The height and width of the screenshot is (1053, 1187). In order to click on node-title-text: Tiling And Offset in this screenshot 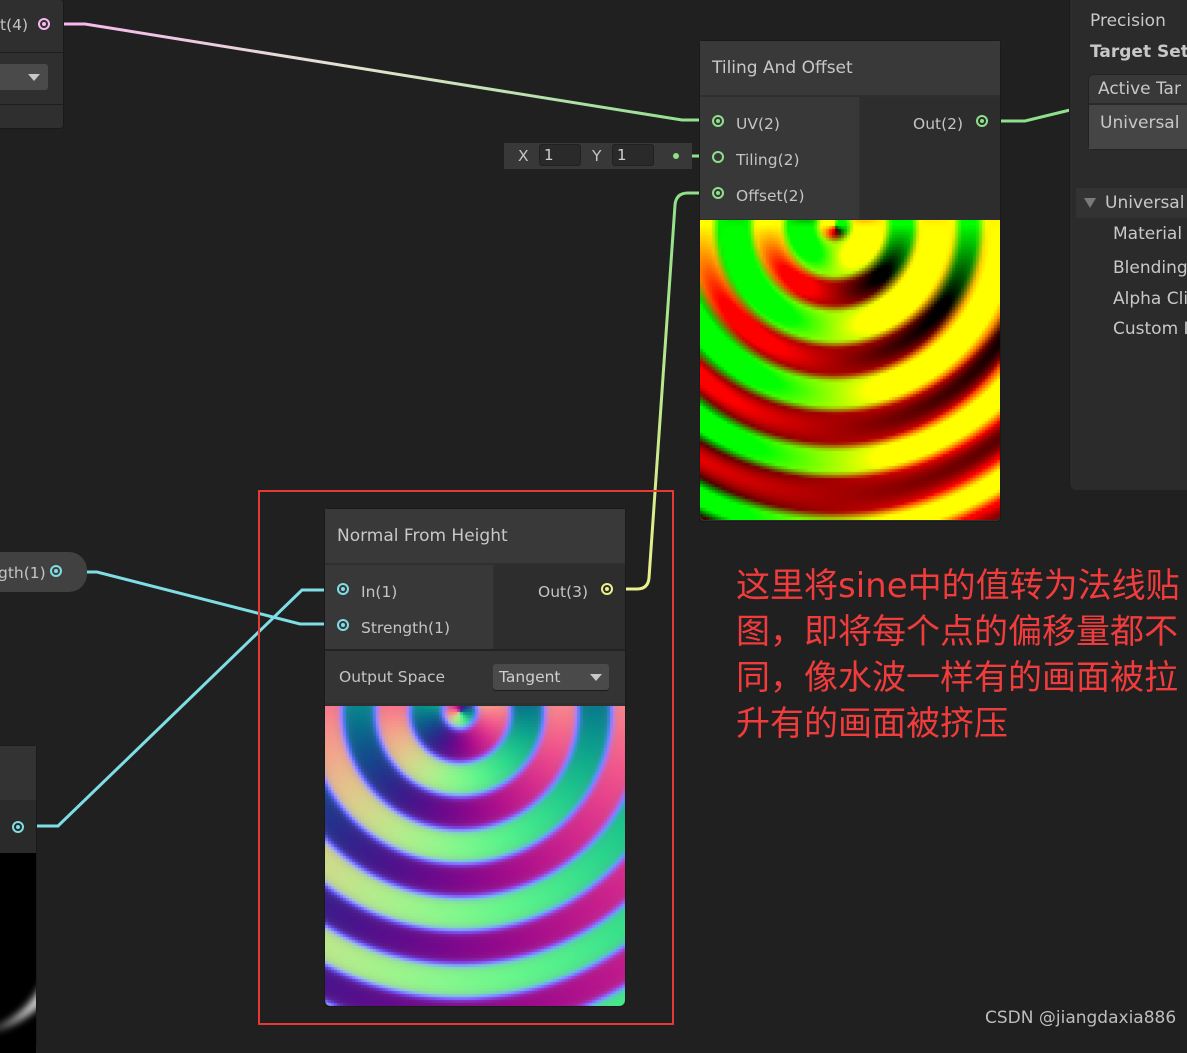, I will do `click(782, 68)`.